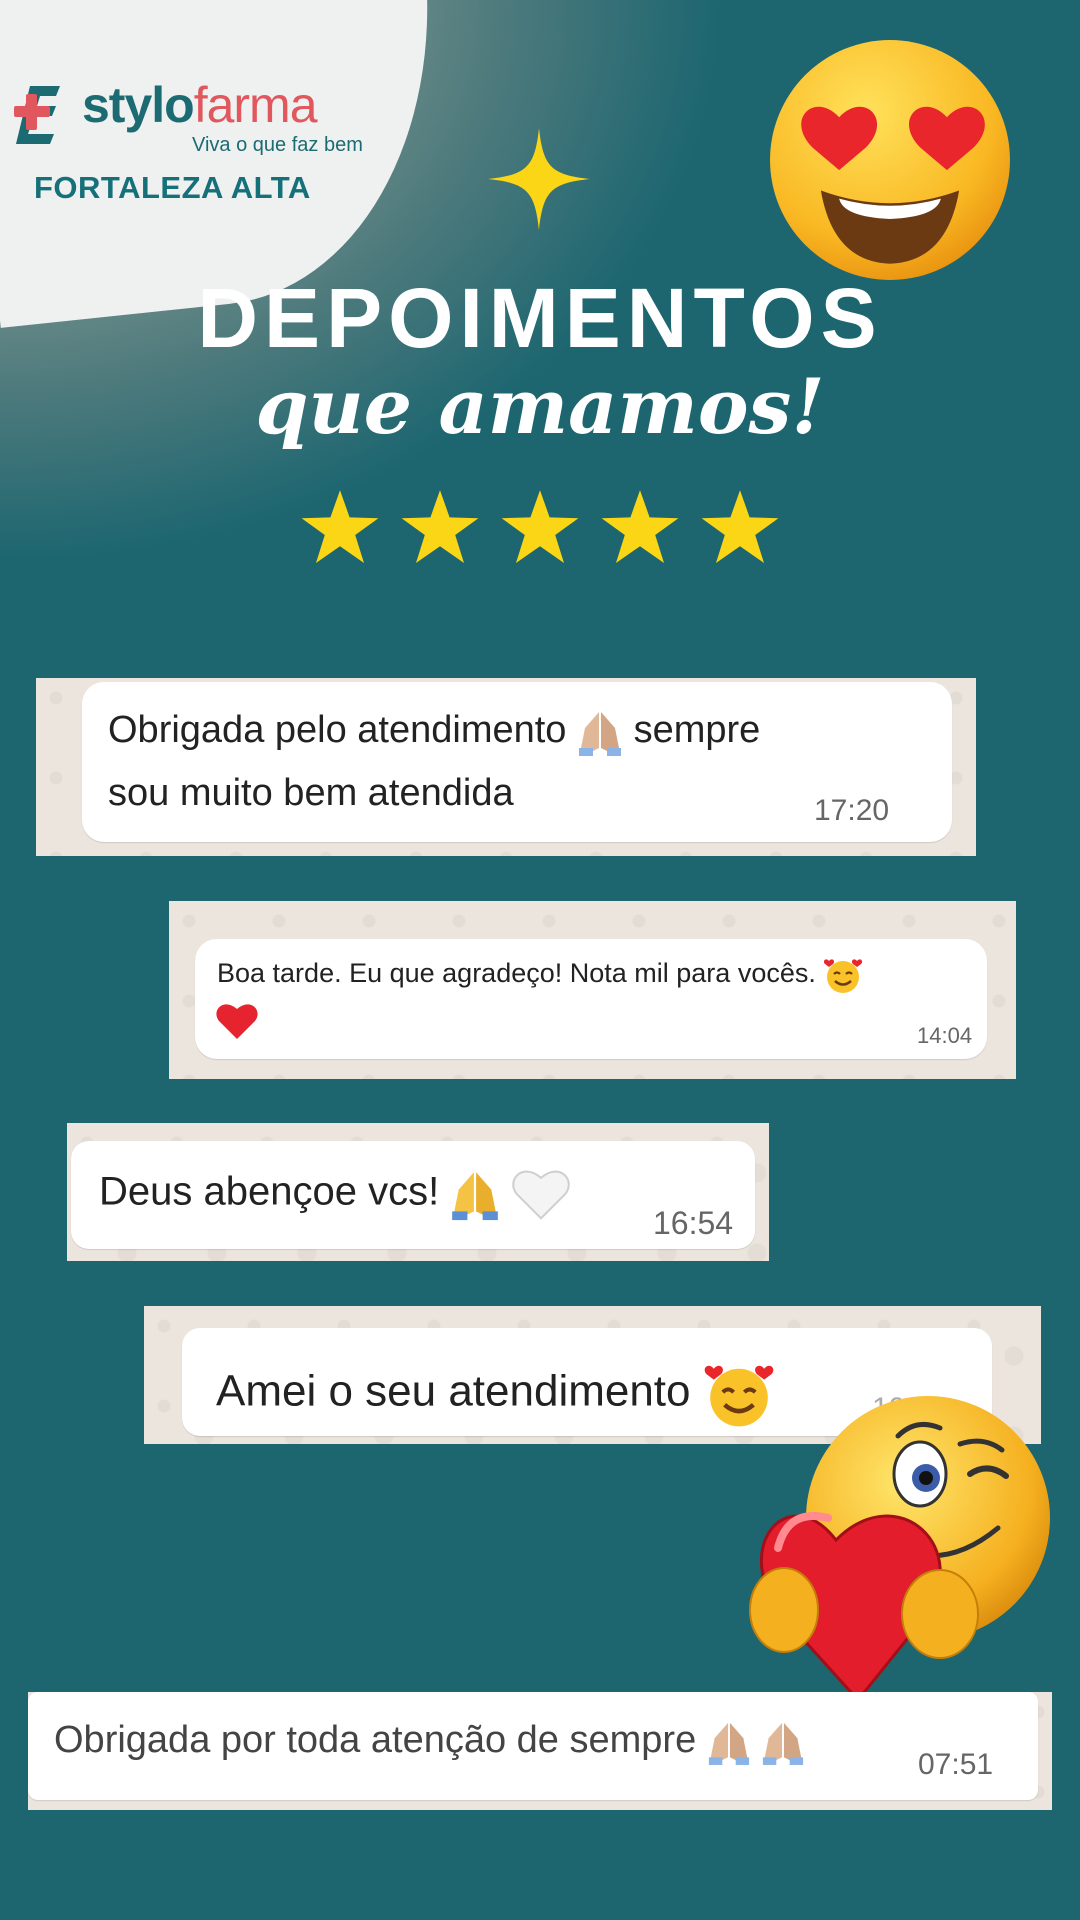 The image size is (1080, 1920). What do you see at coordinates (453, 1391) in the screenshot?
I see `message-text: Amei o seu atendimento` at bounding box center [453, 1391].